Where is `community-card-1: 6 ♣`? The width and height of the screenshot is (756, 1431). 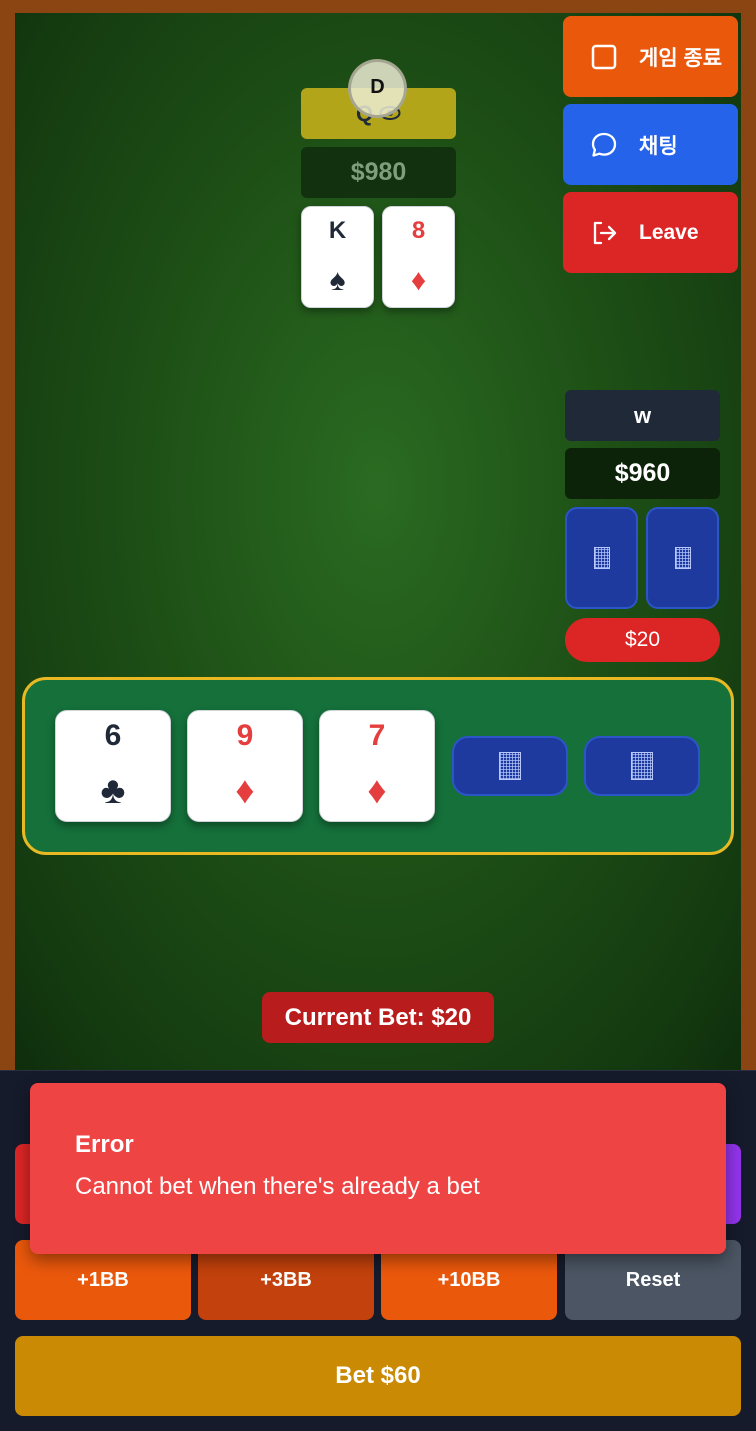
community-card-1: 6 ♣ is located at coordinates (113, 766).